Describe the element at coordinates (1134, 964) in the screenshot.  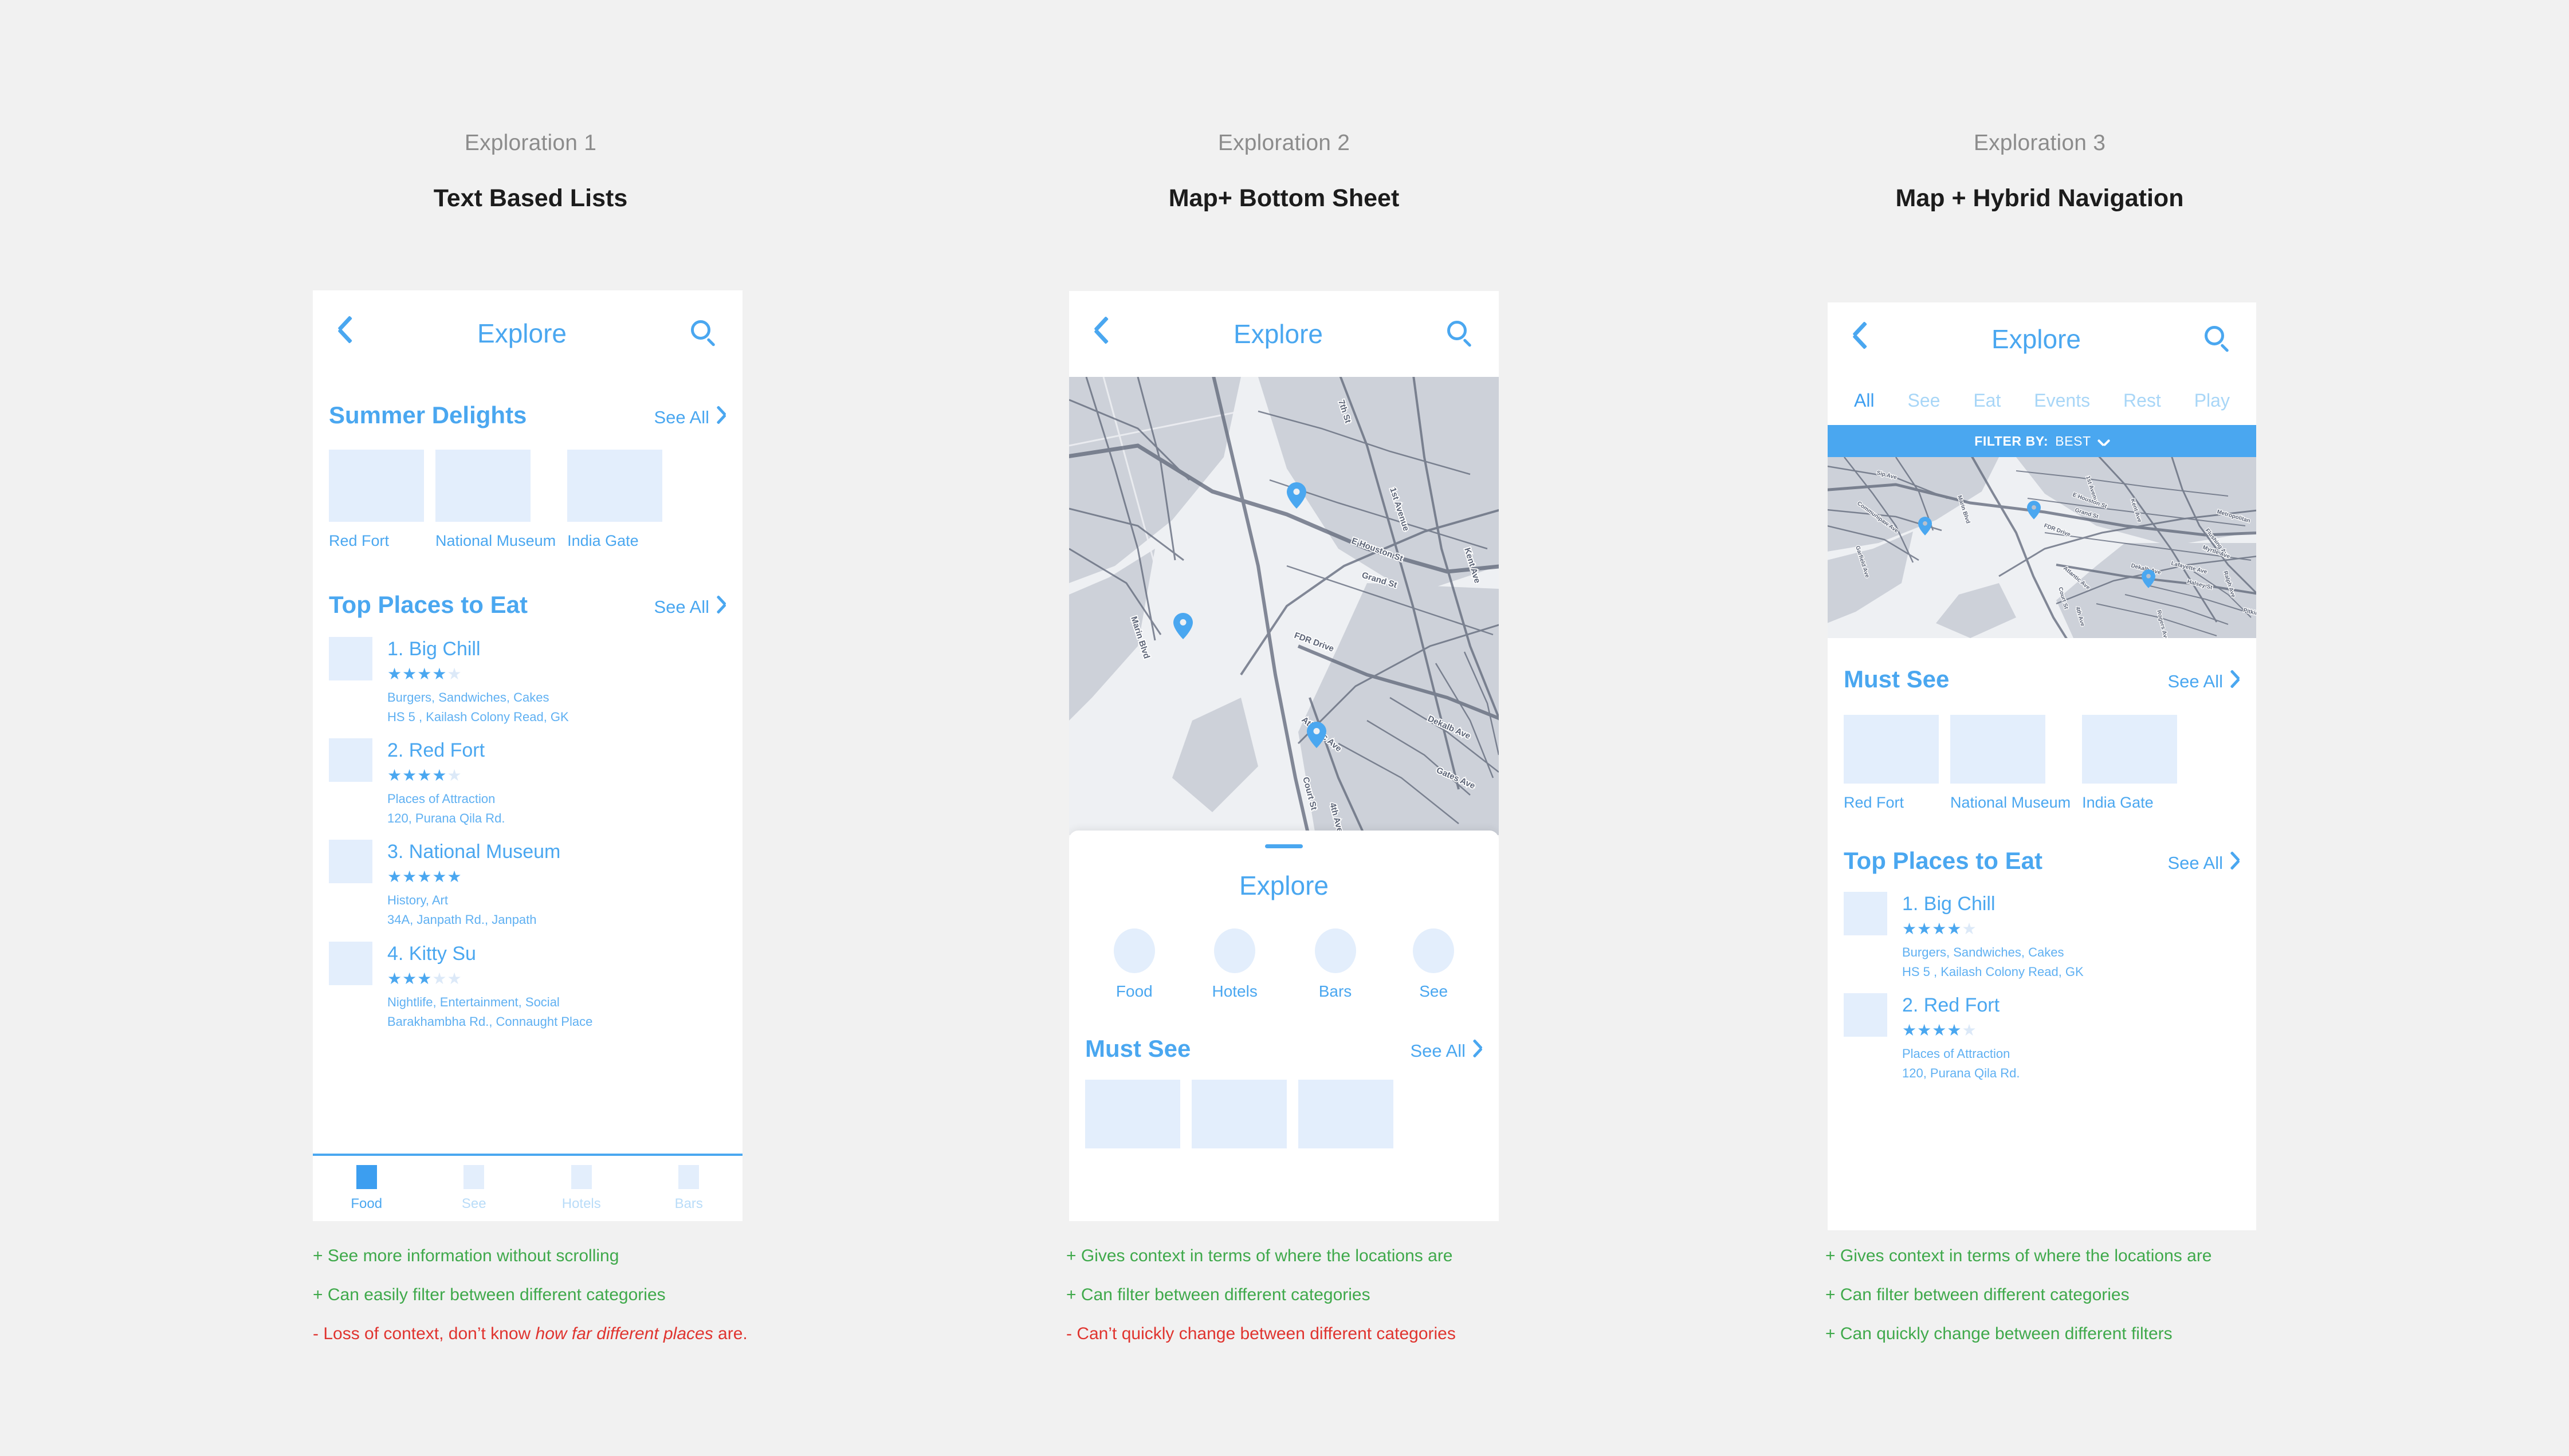
I see `category-food: Food` at that location.